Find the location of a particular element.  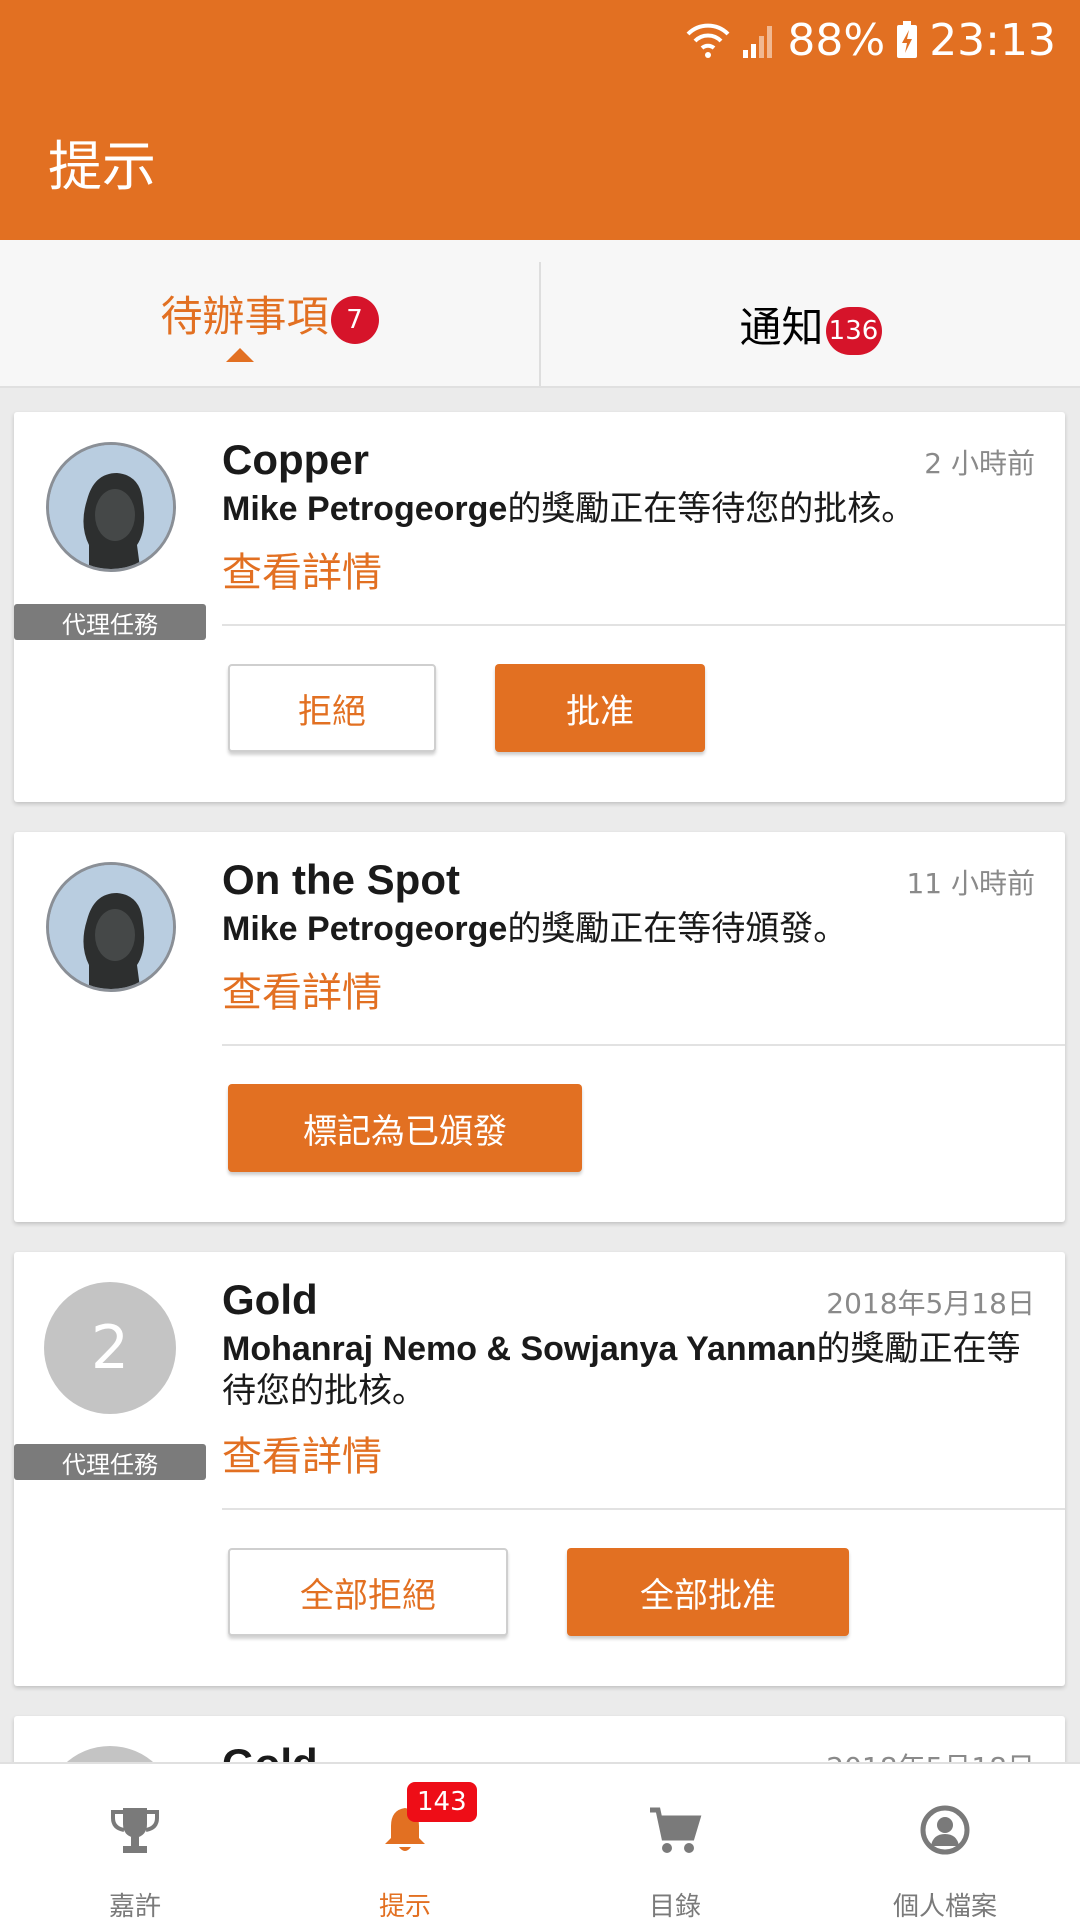

mark-awarded-button: 標記為已頒發 is located at coordinates (405, 1128).